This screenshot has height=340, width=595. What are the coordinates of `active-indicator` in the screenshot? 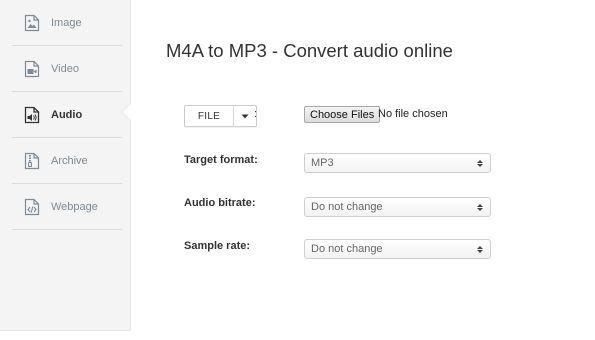 It's located at (126, 112).